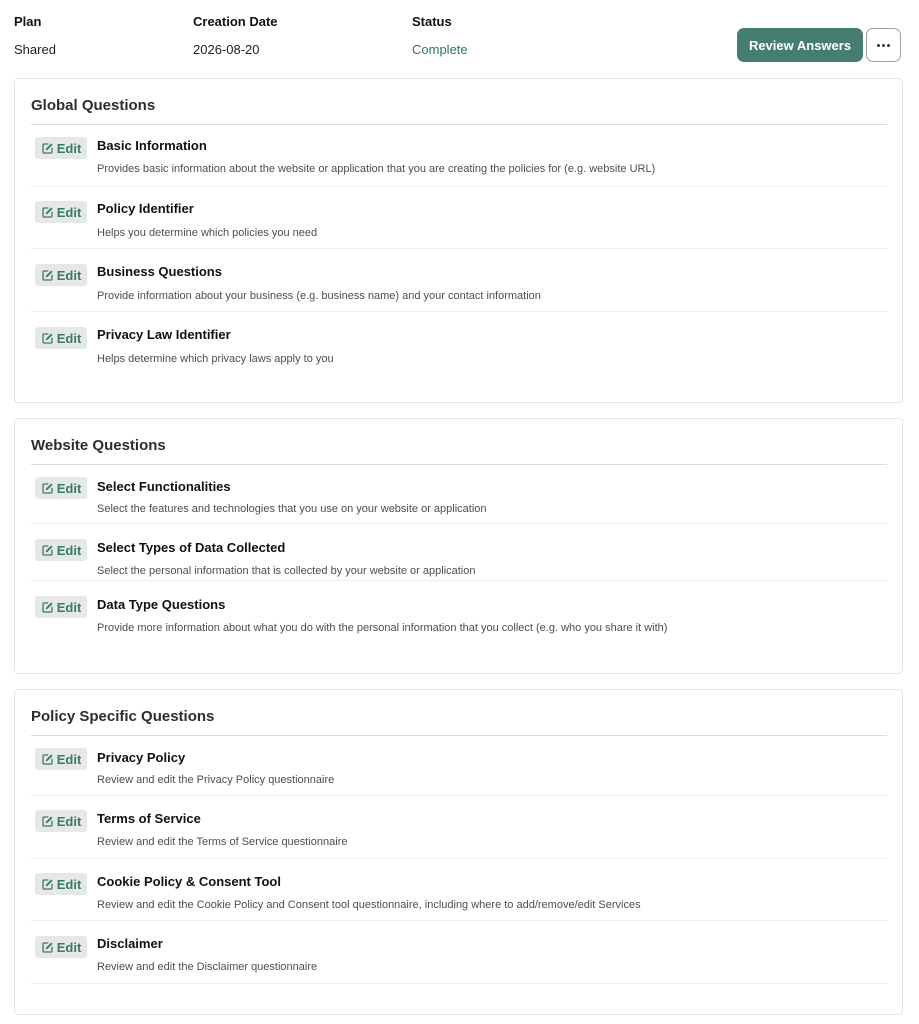 This screenshot has width=919, height=1024. Describe the element at coordinates (235, 21) in the screenshot. I see `creation-date-label: Creation Date` at that location.